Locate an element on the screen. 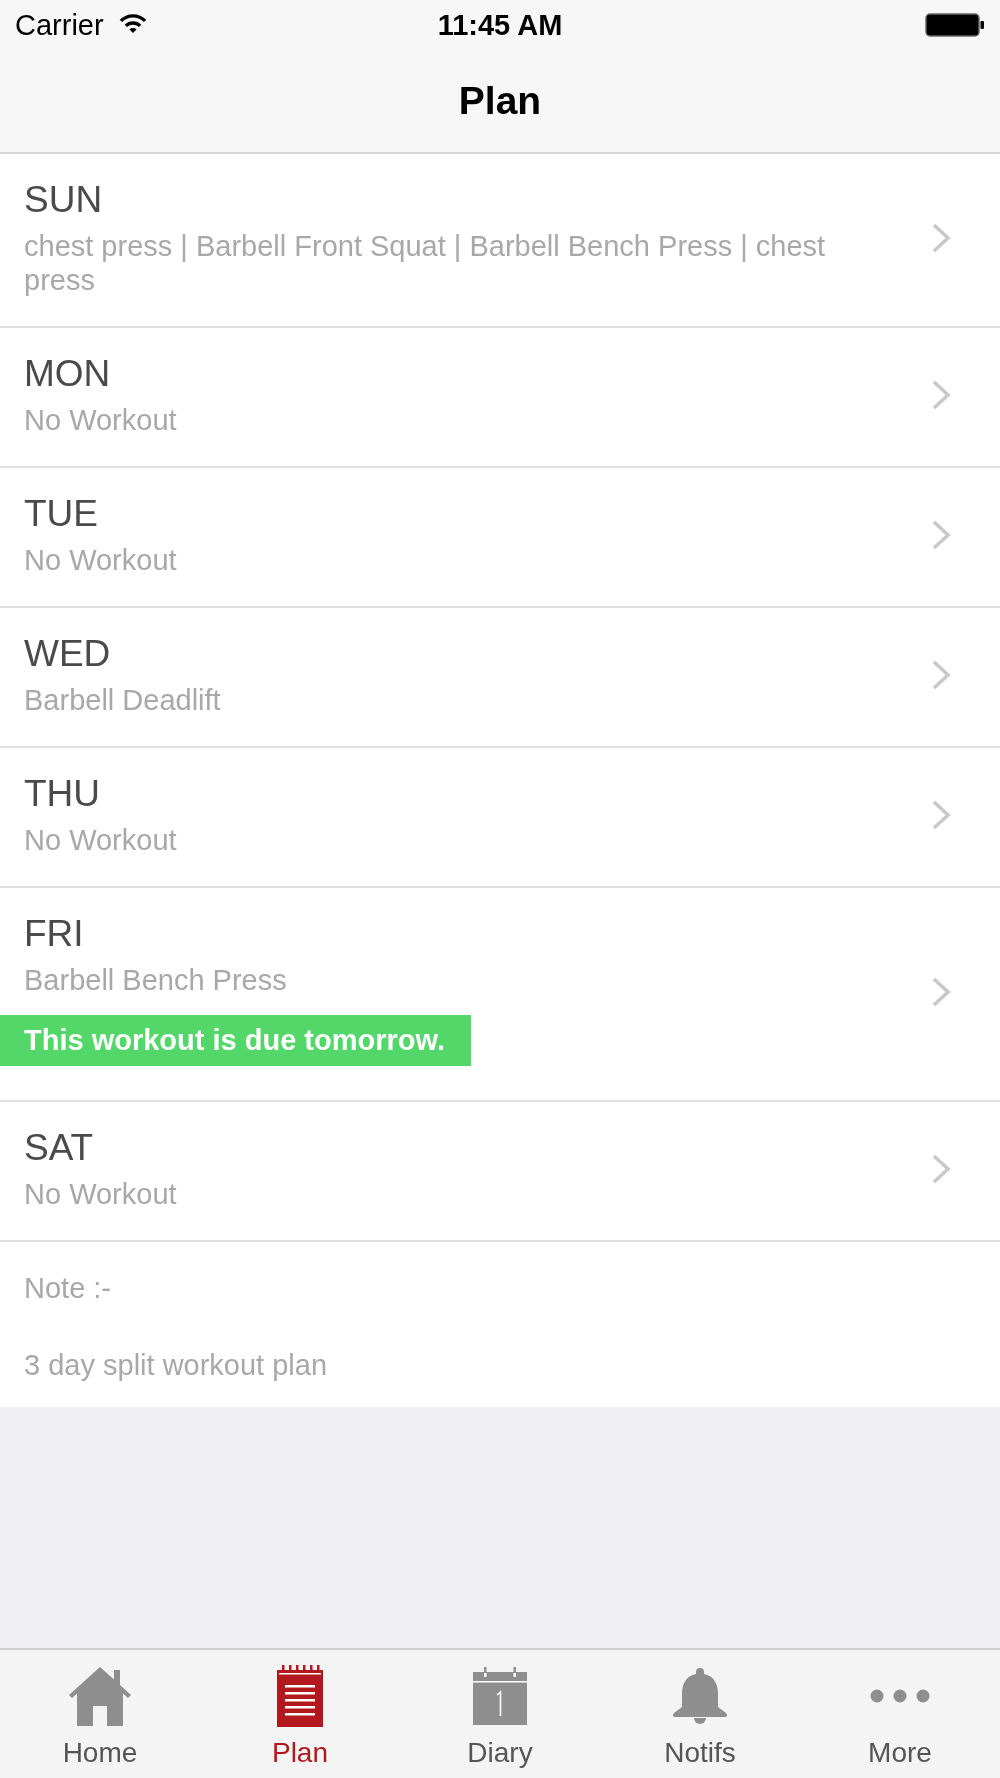 This screenshot has height=1778, width=1000. day-title: SUN is located at coordinates (63, 200).